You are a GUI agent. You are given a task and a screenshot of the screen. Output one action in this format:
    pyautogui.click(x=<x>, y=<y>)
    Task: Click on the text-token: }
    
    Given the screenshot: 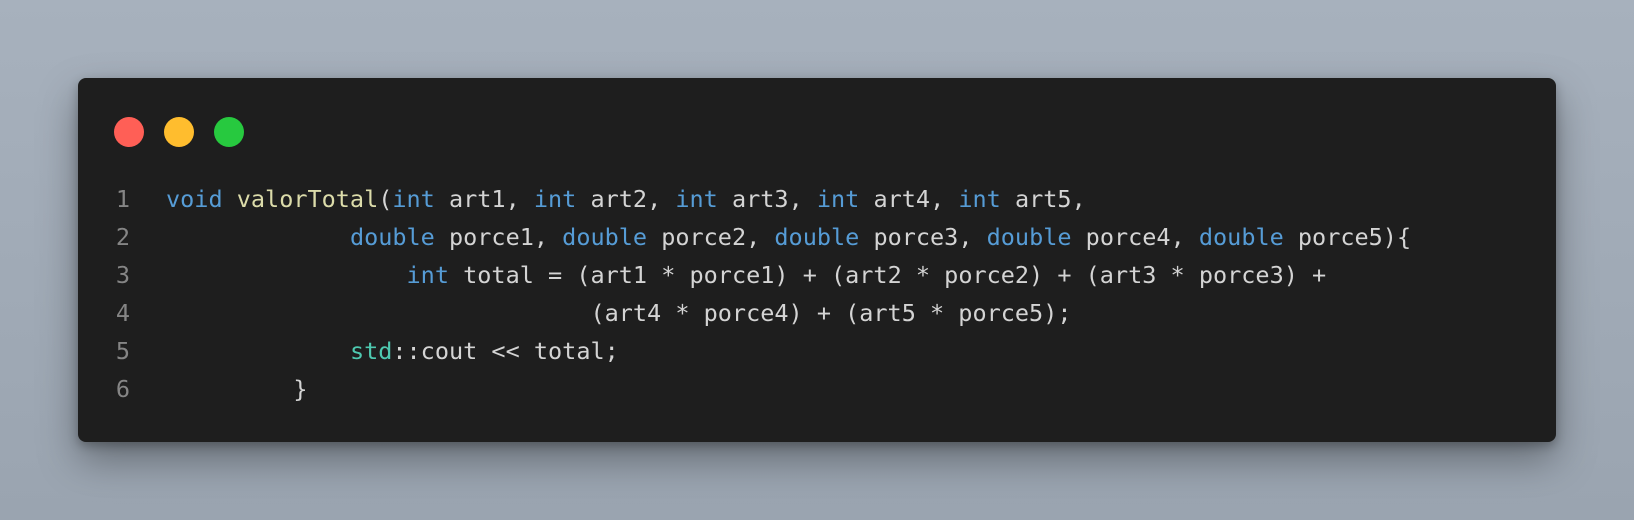 What is the action you would take?
    pyautogui.click(x=237, y=389)
    